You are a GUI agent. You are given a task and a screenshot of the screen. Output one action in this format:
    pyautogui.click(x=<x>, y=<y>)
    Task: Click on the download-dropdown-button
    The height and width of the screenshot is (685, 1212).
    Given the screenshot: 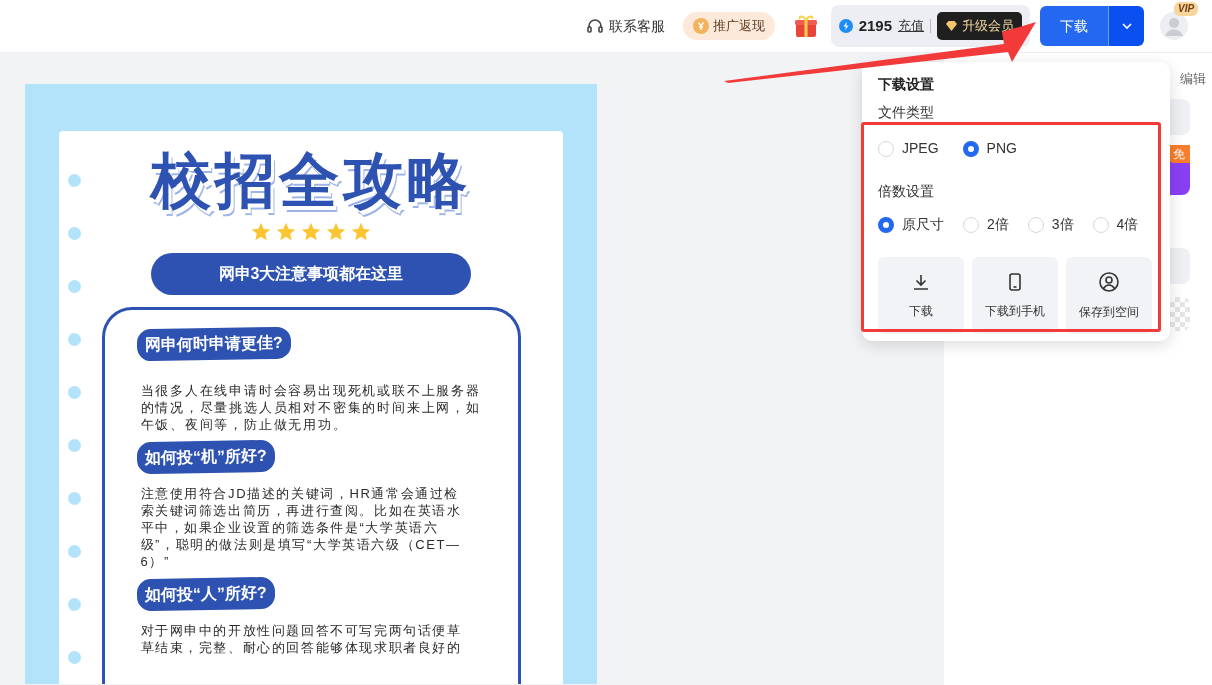 What is the action you would take?
    pyautogui.click(x=1126, y=26)
    